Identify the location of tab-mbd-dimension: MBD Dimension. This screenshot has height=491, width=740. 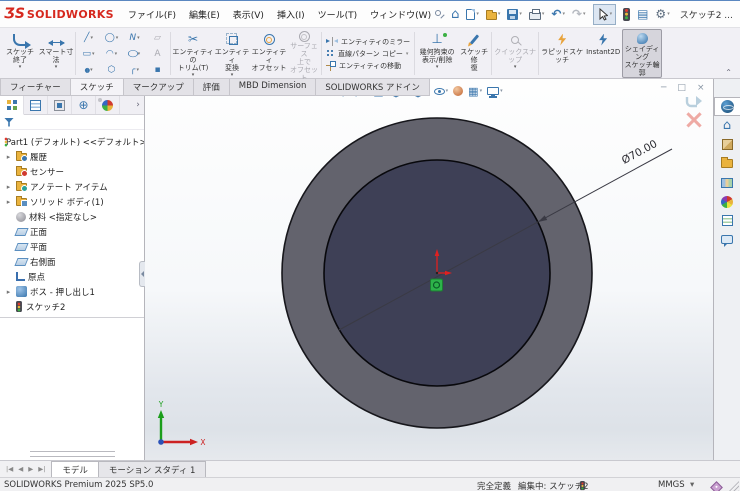
(272, 87).